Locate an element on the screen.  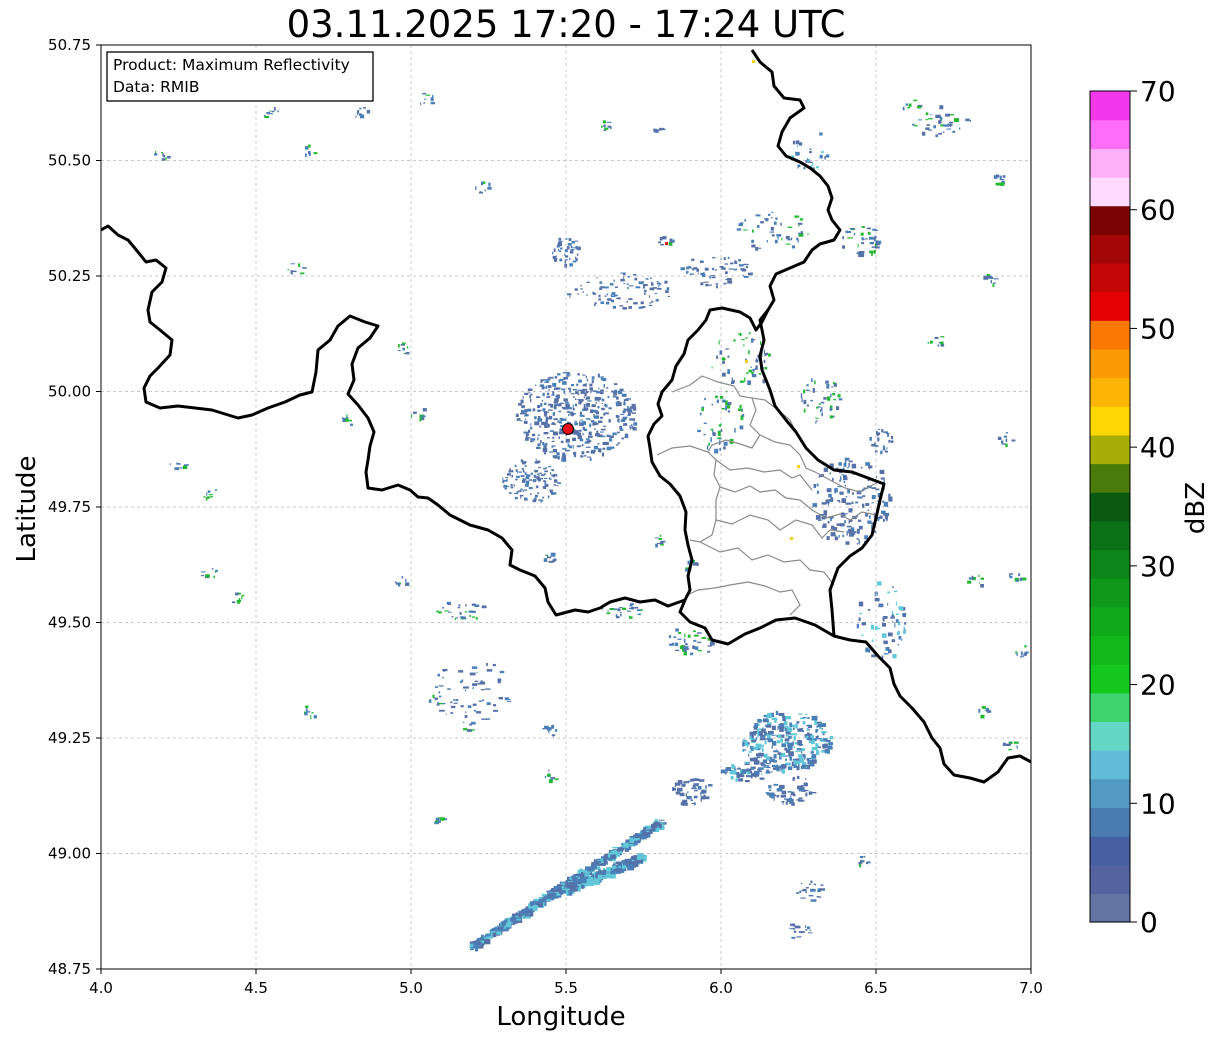
colorbar-tick-label: 40 is located at coordinates (1158, 447).